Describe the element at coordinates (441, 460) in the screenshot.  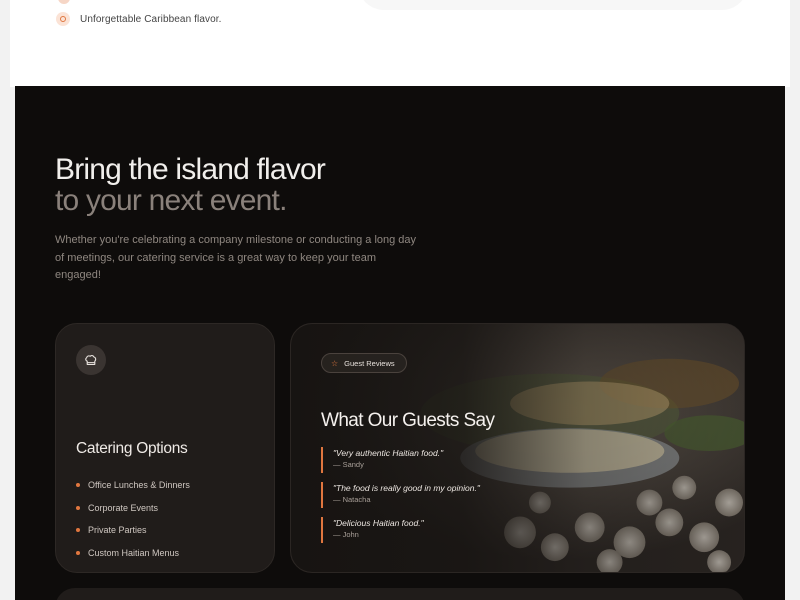
I see `review-item: "Very authentic Haitian food." — Sandy` at that location.